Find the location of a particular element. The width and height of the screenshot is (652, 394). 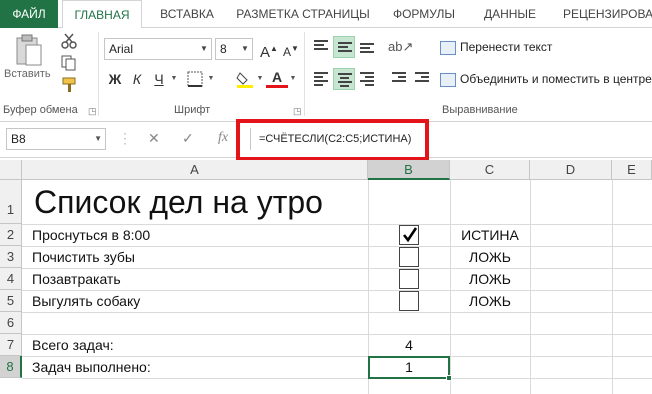

bold-button: Ж is located at coordinates (115, 79).